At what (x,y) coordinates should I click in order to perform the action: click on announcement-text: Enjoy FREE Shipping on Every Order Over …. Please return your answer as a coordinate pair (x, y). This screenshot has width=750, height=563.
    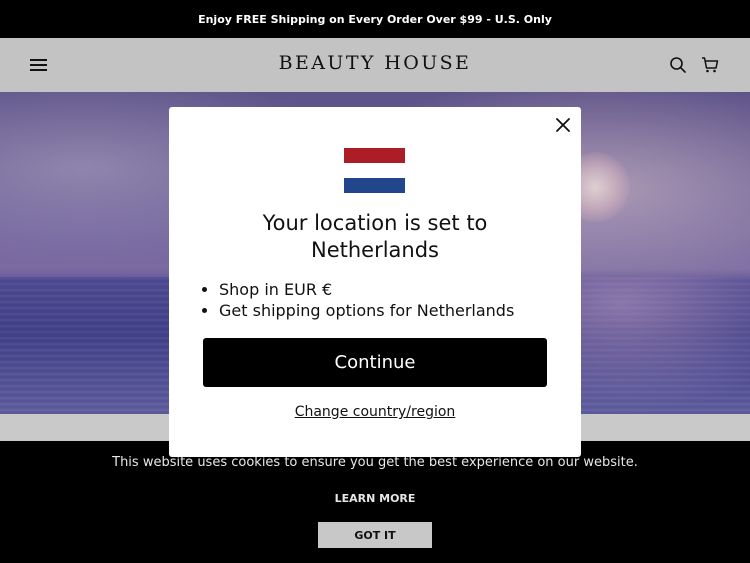
    Looking at the image, I should click on (375, 19).